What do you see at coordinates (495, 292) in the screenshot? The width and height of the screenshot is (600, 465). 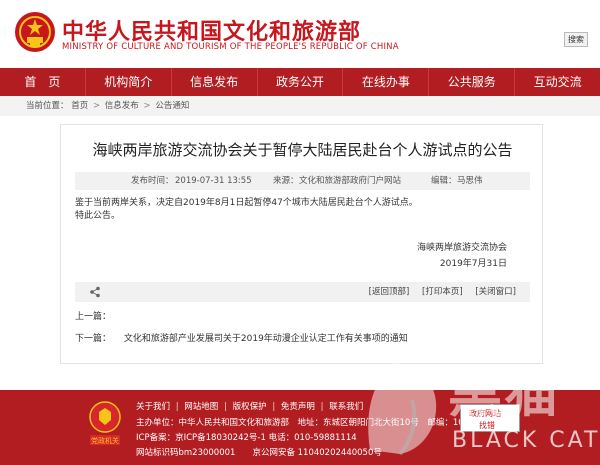 I see `close-window-link: [关闭窗口]` at bounding box center [495, 292].